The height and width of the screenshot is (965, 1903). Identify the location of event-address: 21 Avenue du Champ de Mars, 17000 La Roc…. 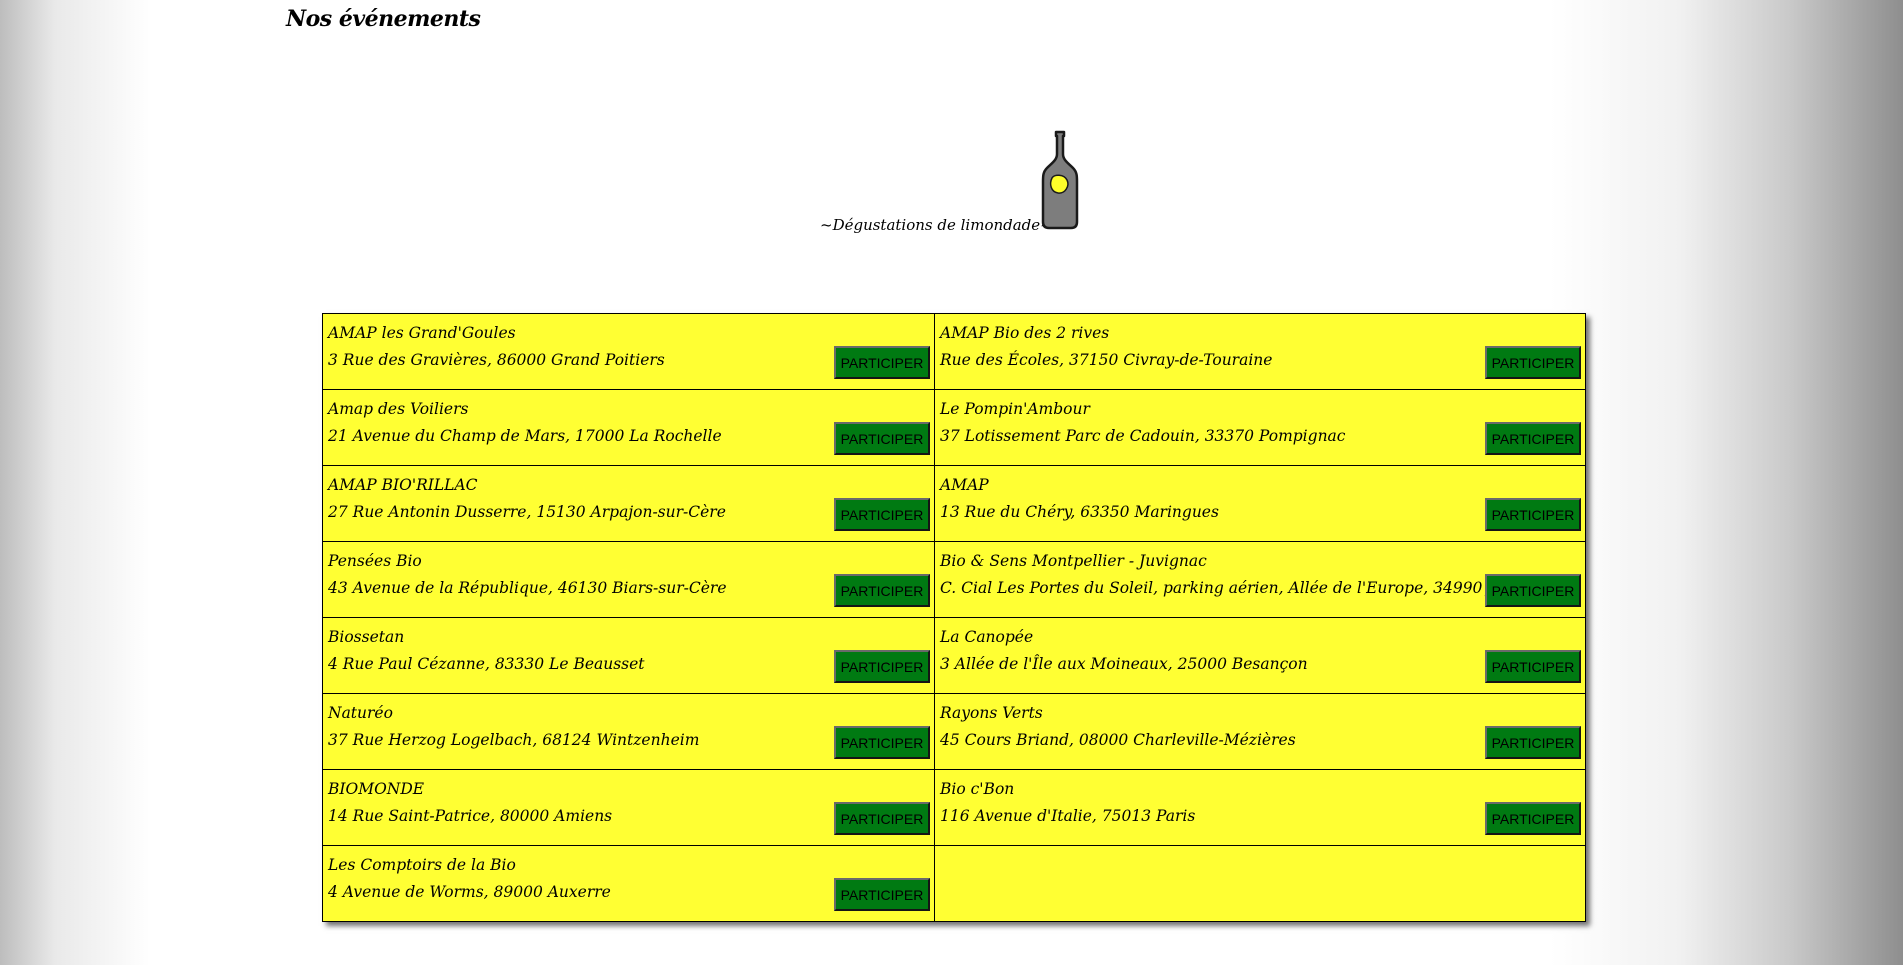
(525, 436).